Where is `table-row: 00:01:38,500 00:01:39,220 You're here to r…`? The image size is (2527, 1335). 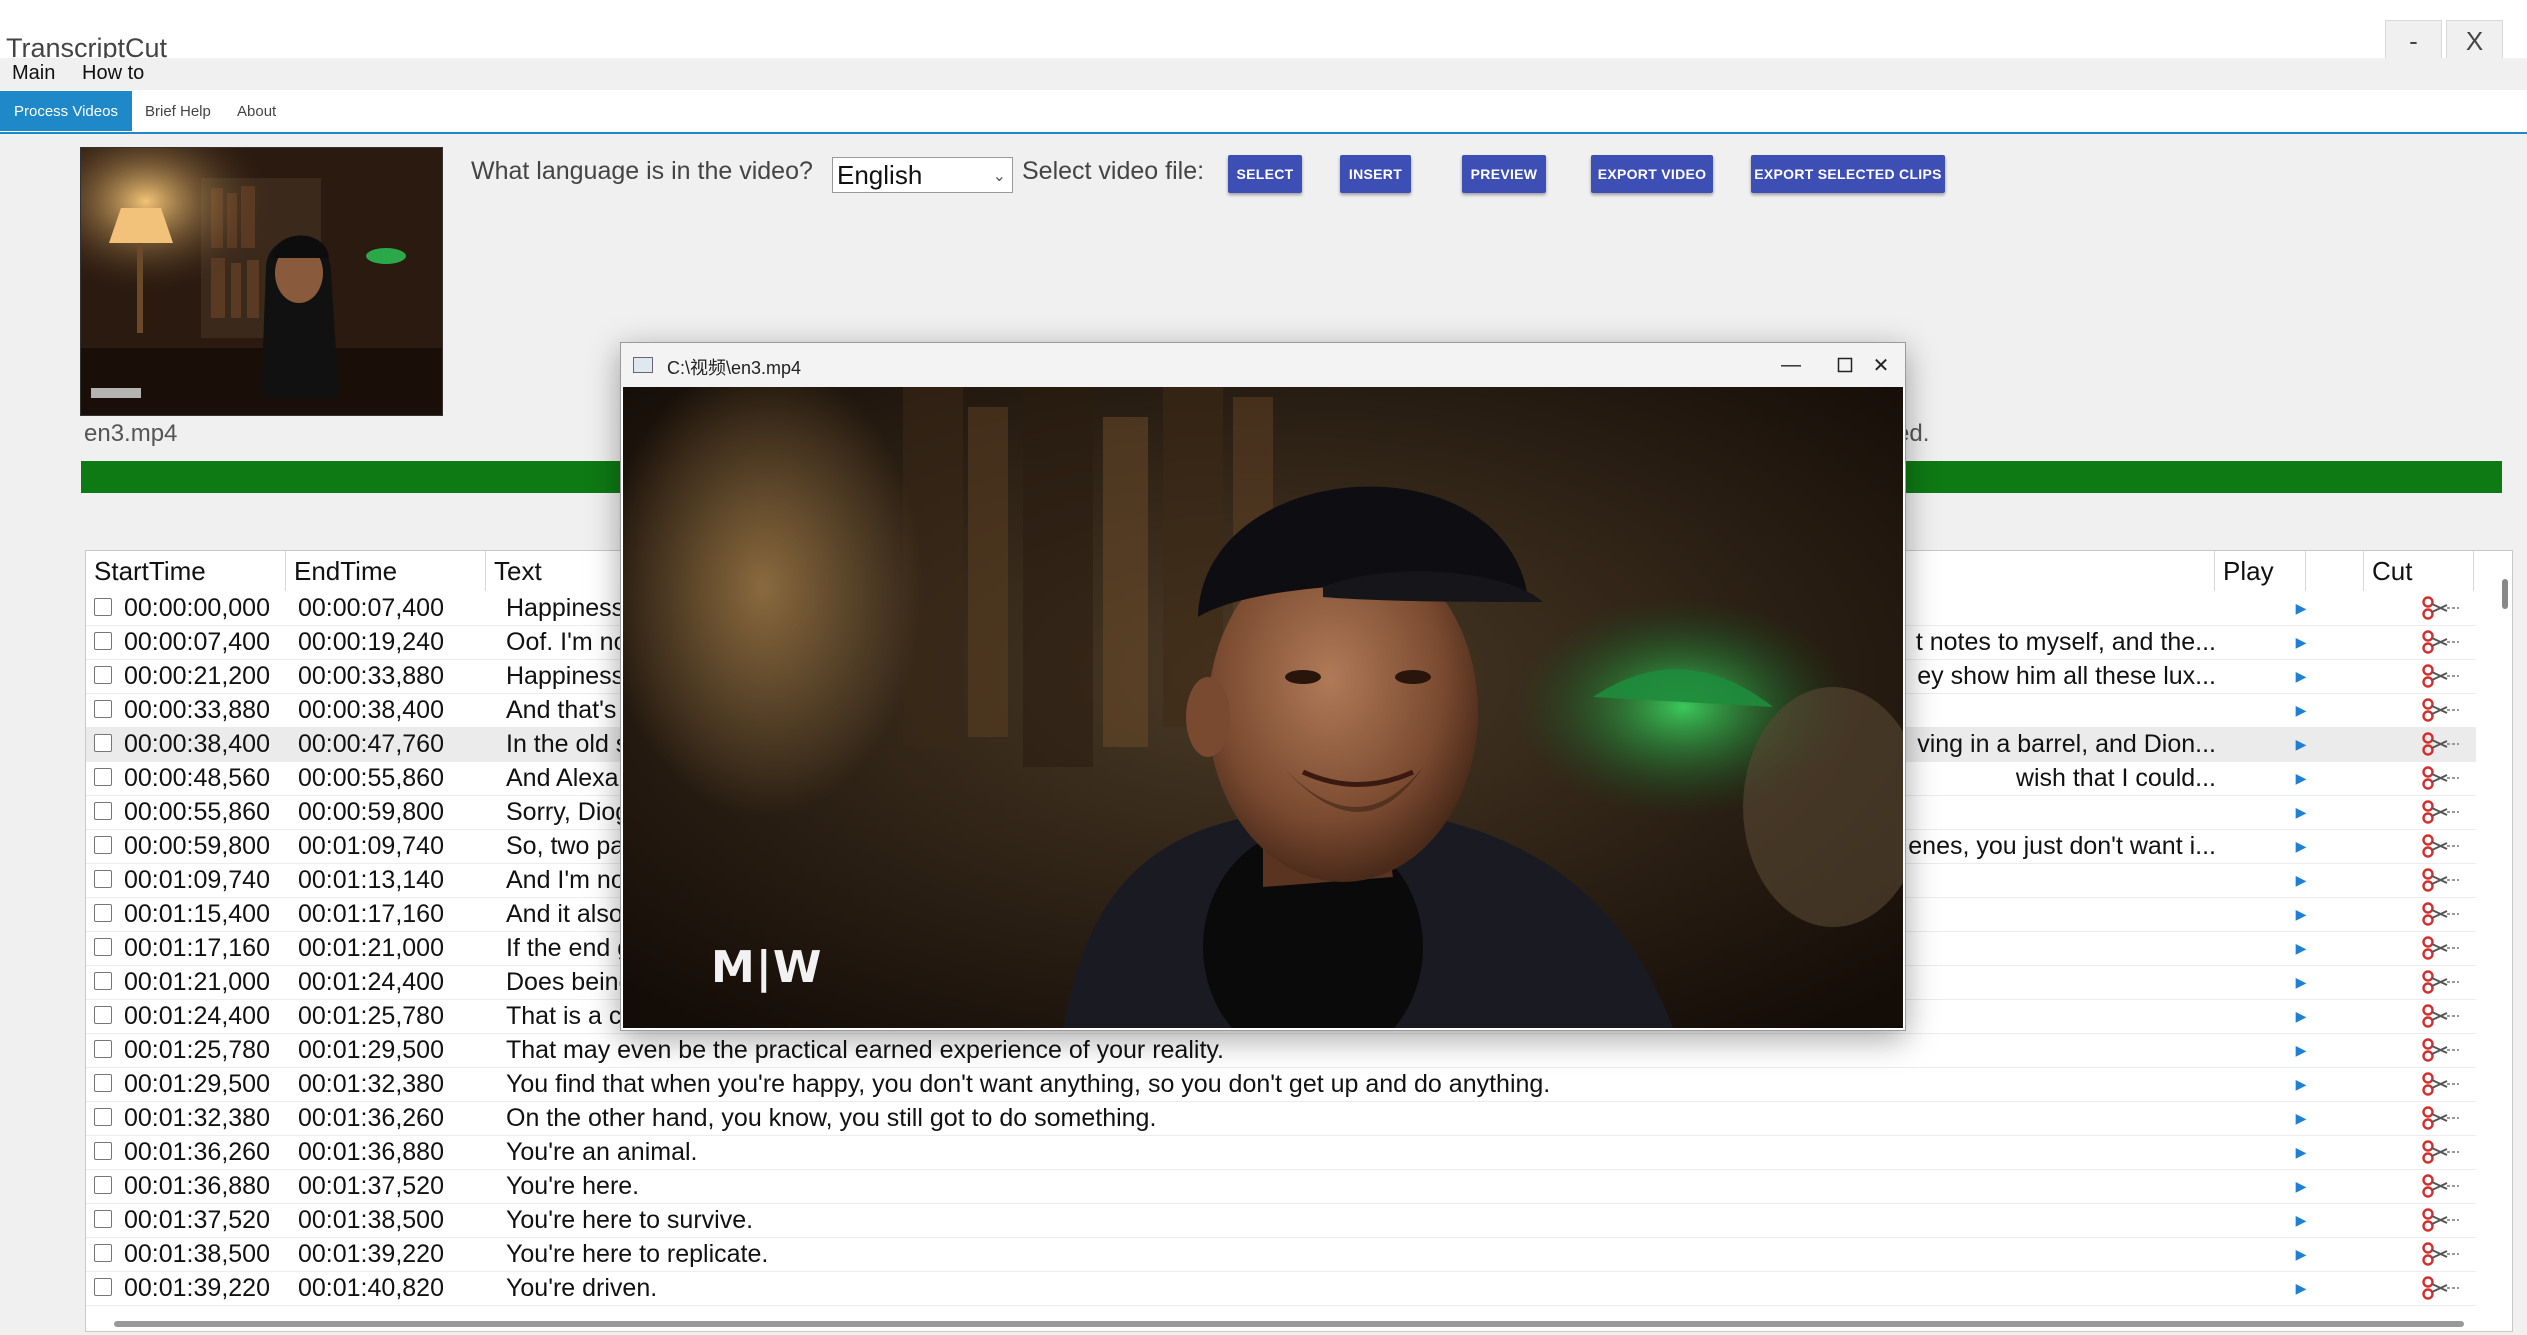
table-row: 00:01:38,500 00:01:39,220 You're here to r… is located at coordinates (1281, 1254).